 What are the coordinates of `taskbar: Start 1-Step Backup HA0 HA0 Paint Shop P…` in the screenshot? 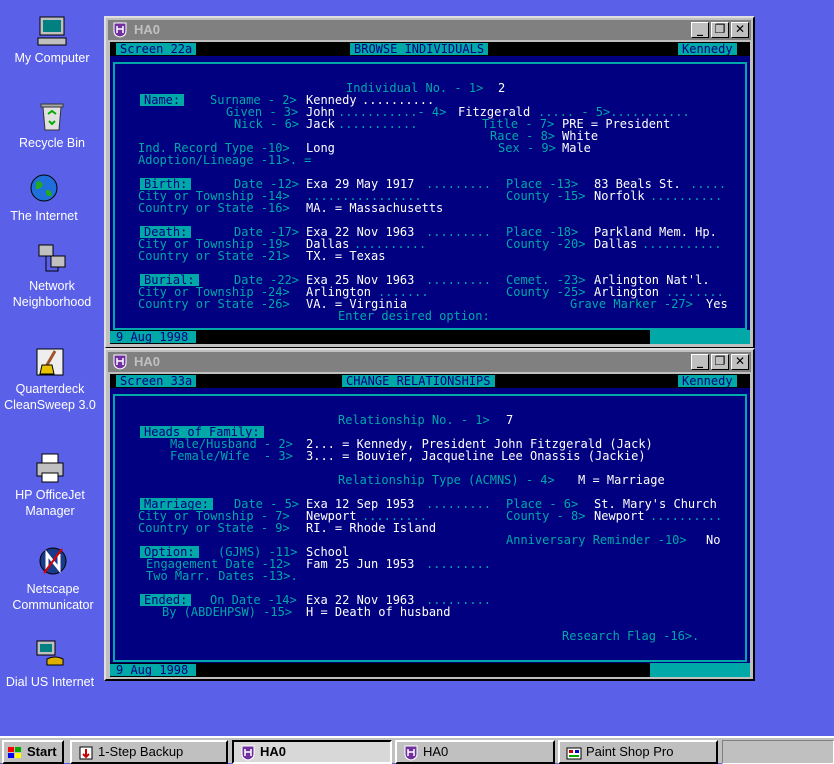 It's located at (417, 750).